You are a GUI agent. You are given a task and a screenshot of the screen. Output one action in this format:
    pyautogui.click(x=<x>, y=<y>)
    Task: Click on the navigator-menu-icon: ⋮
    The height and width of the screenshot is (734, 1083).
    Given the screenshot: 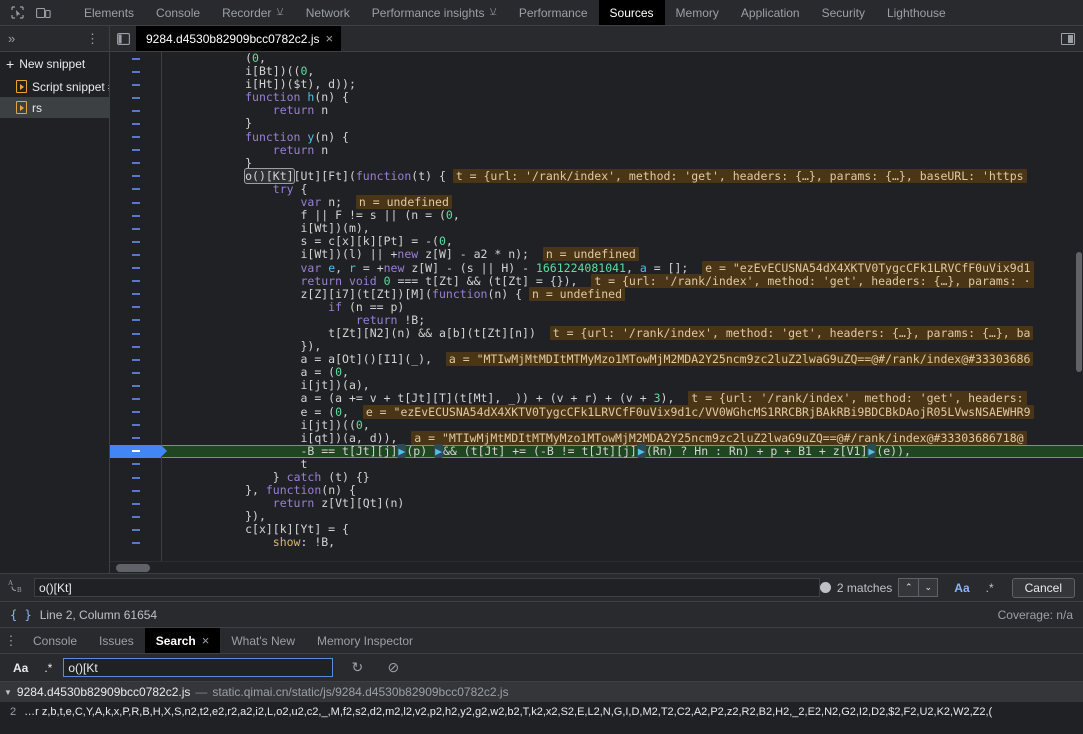 What is the action you would take?
    pyautogui.click(x=95, y=39)
    